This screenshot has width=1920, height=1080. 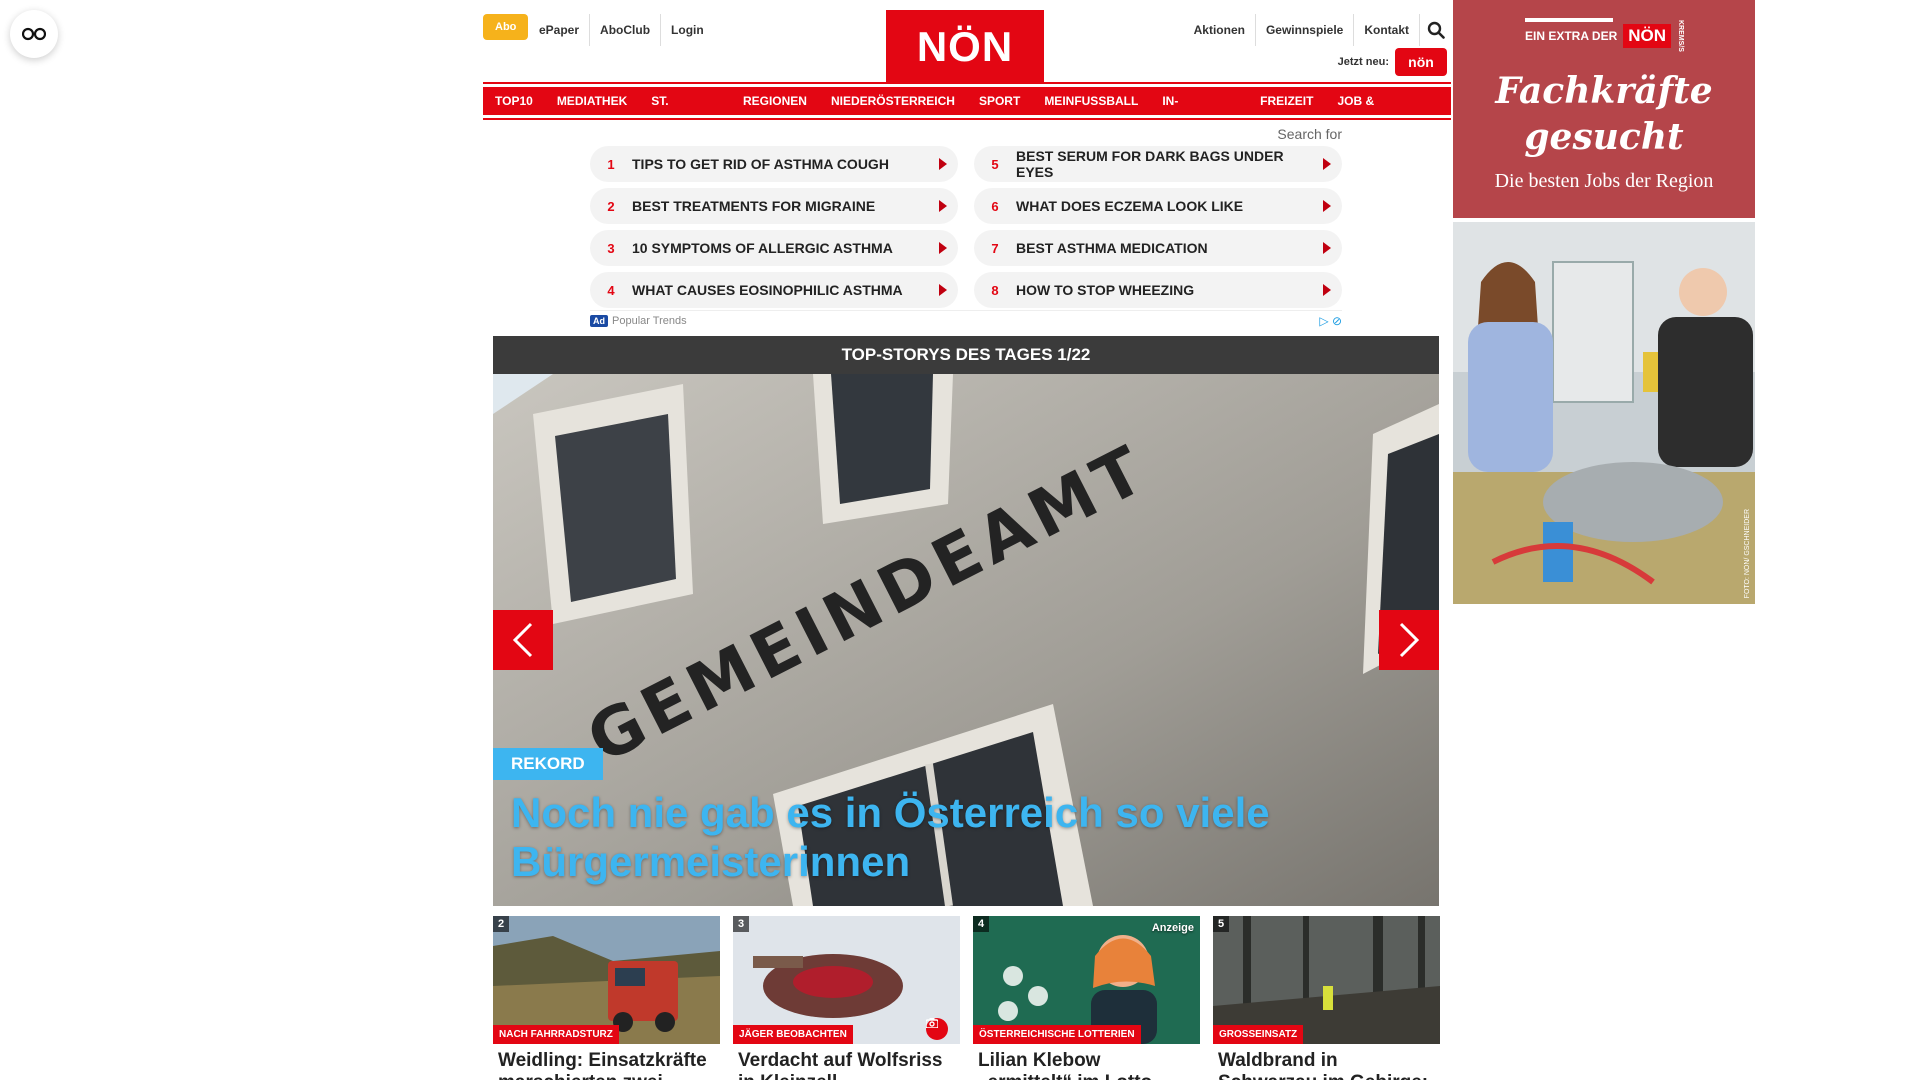 What do you see at coordinates (687, 30) in the screenshot?
I see `login-link: Login` at bounding box center [687, 30].